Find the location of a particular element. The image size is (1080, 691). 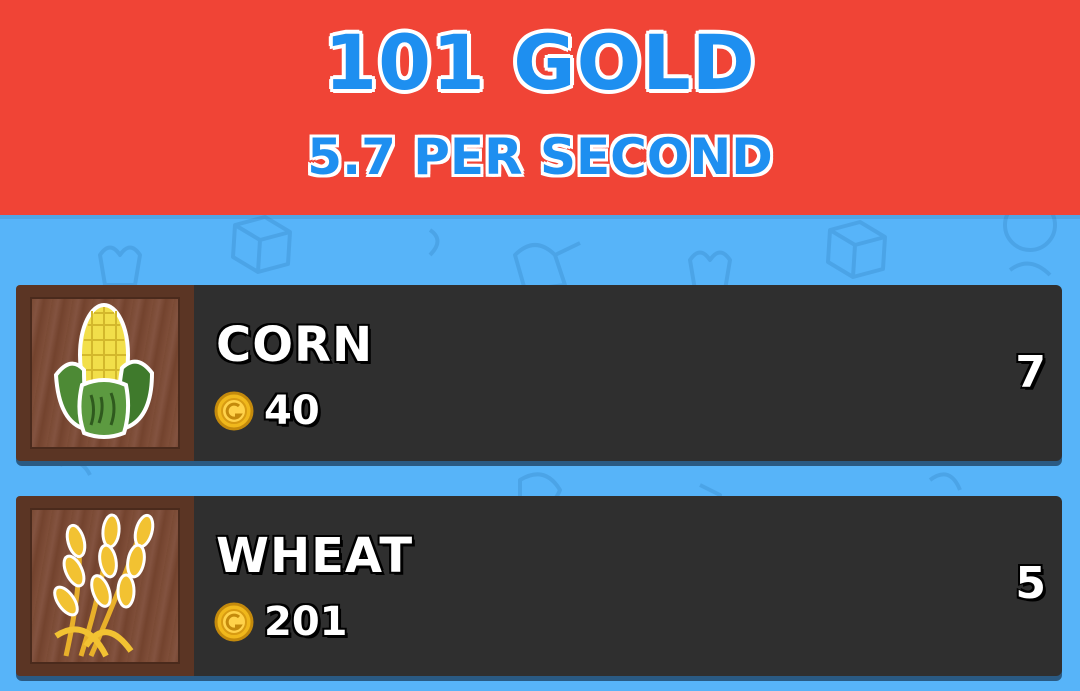

gold-total: 101 GOLD is located at coordinates (540, 63).